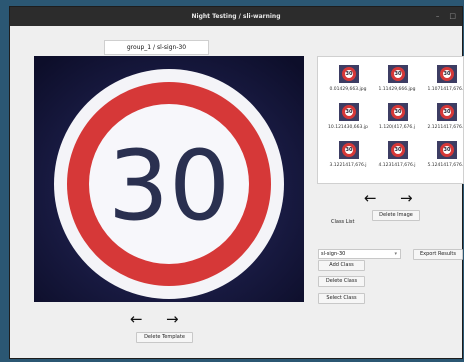 The height and width of the screenshot is (362, 464). I want to click on thumbnail-caption: 0.01429,663.jpg, so click(348, 89).